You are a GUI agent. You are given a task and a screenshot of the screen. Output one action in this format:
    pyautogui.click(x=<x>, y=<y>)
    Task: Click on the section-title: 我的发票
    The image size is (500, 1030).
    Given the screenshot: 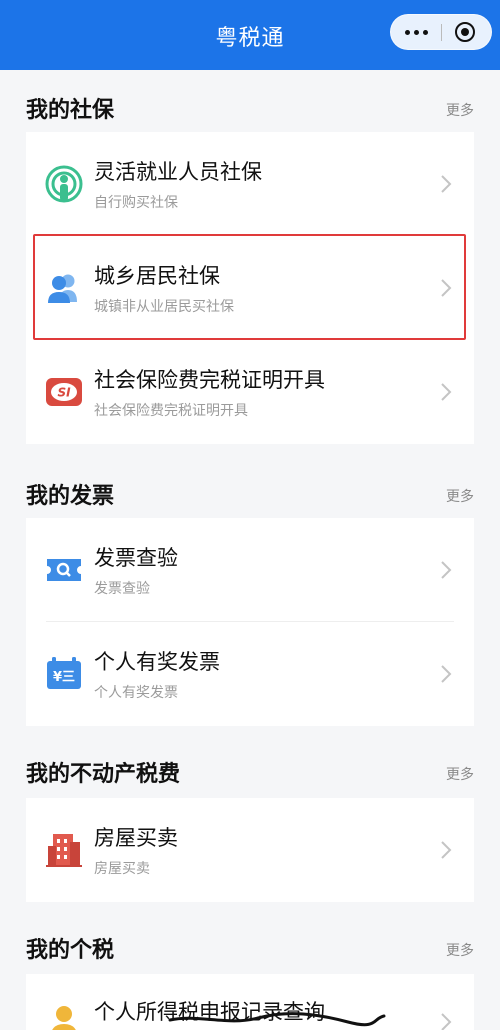 What is the action you would take?
    pyautogui.click(x=70, y=496)
    